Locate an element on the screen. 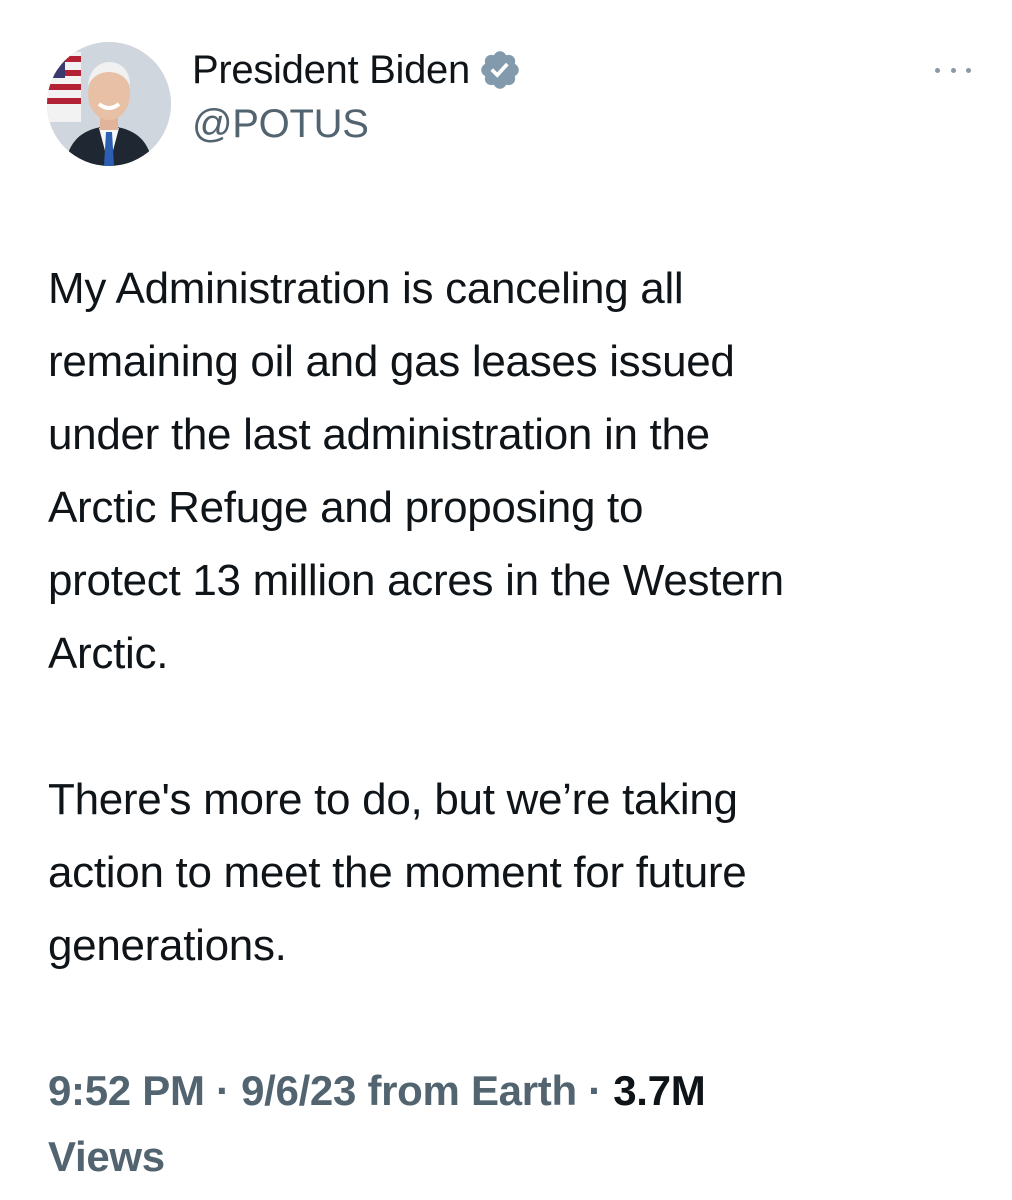  avatar-image is located at coordinates (109, 104).